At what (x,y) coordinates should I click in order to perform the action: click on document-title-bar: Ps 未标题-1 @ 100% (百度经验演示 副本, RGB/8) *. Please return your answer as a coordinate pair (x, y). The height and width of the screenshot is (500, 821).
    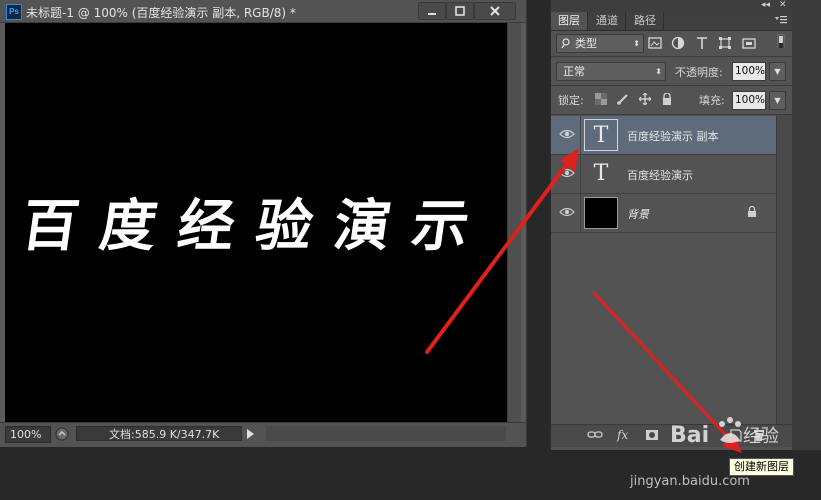
    Looking at the image, I should click on (263, 11).